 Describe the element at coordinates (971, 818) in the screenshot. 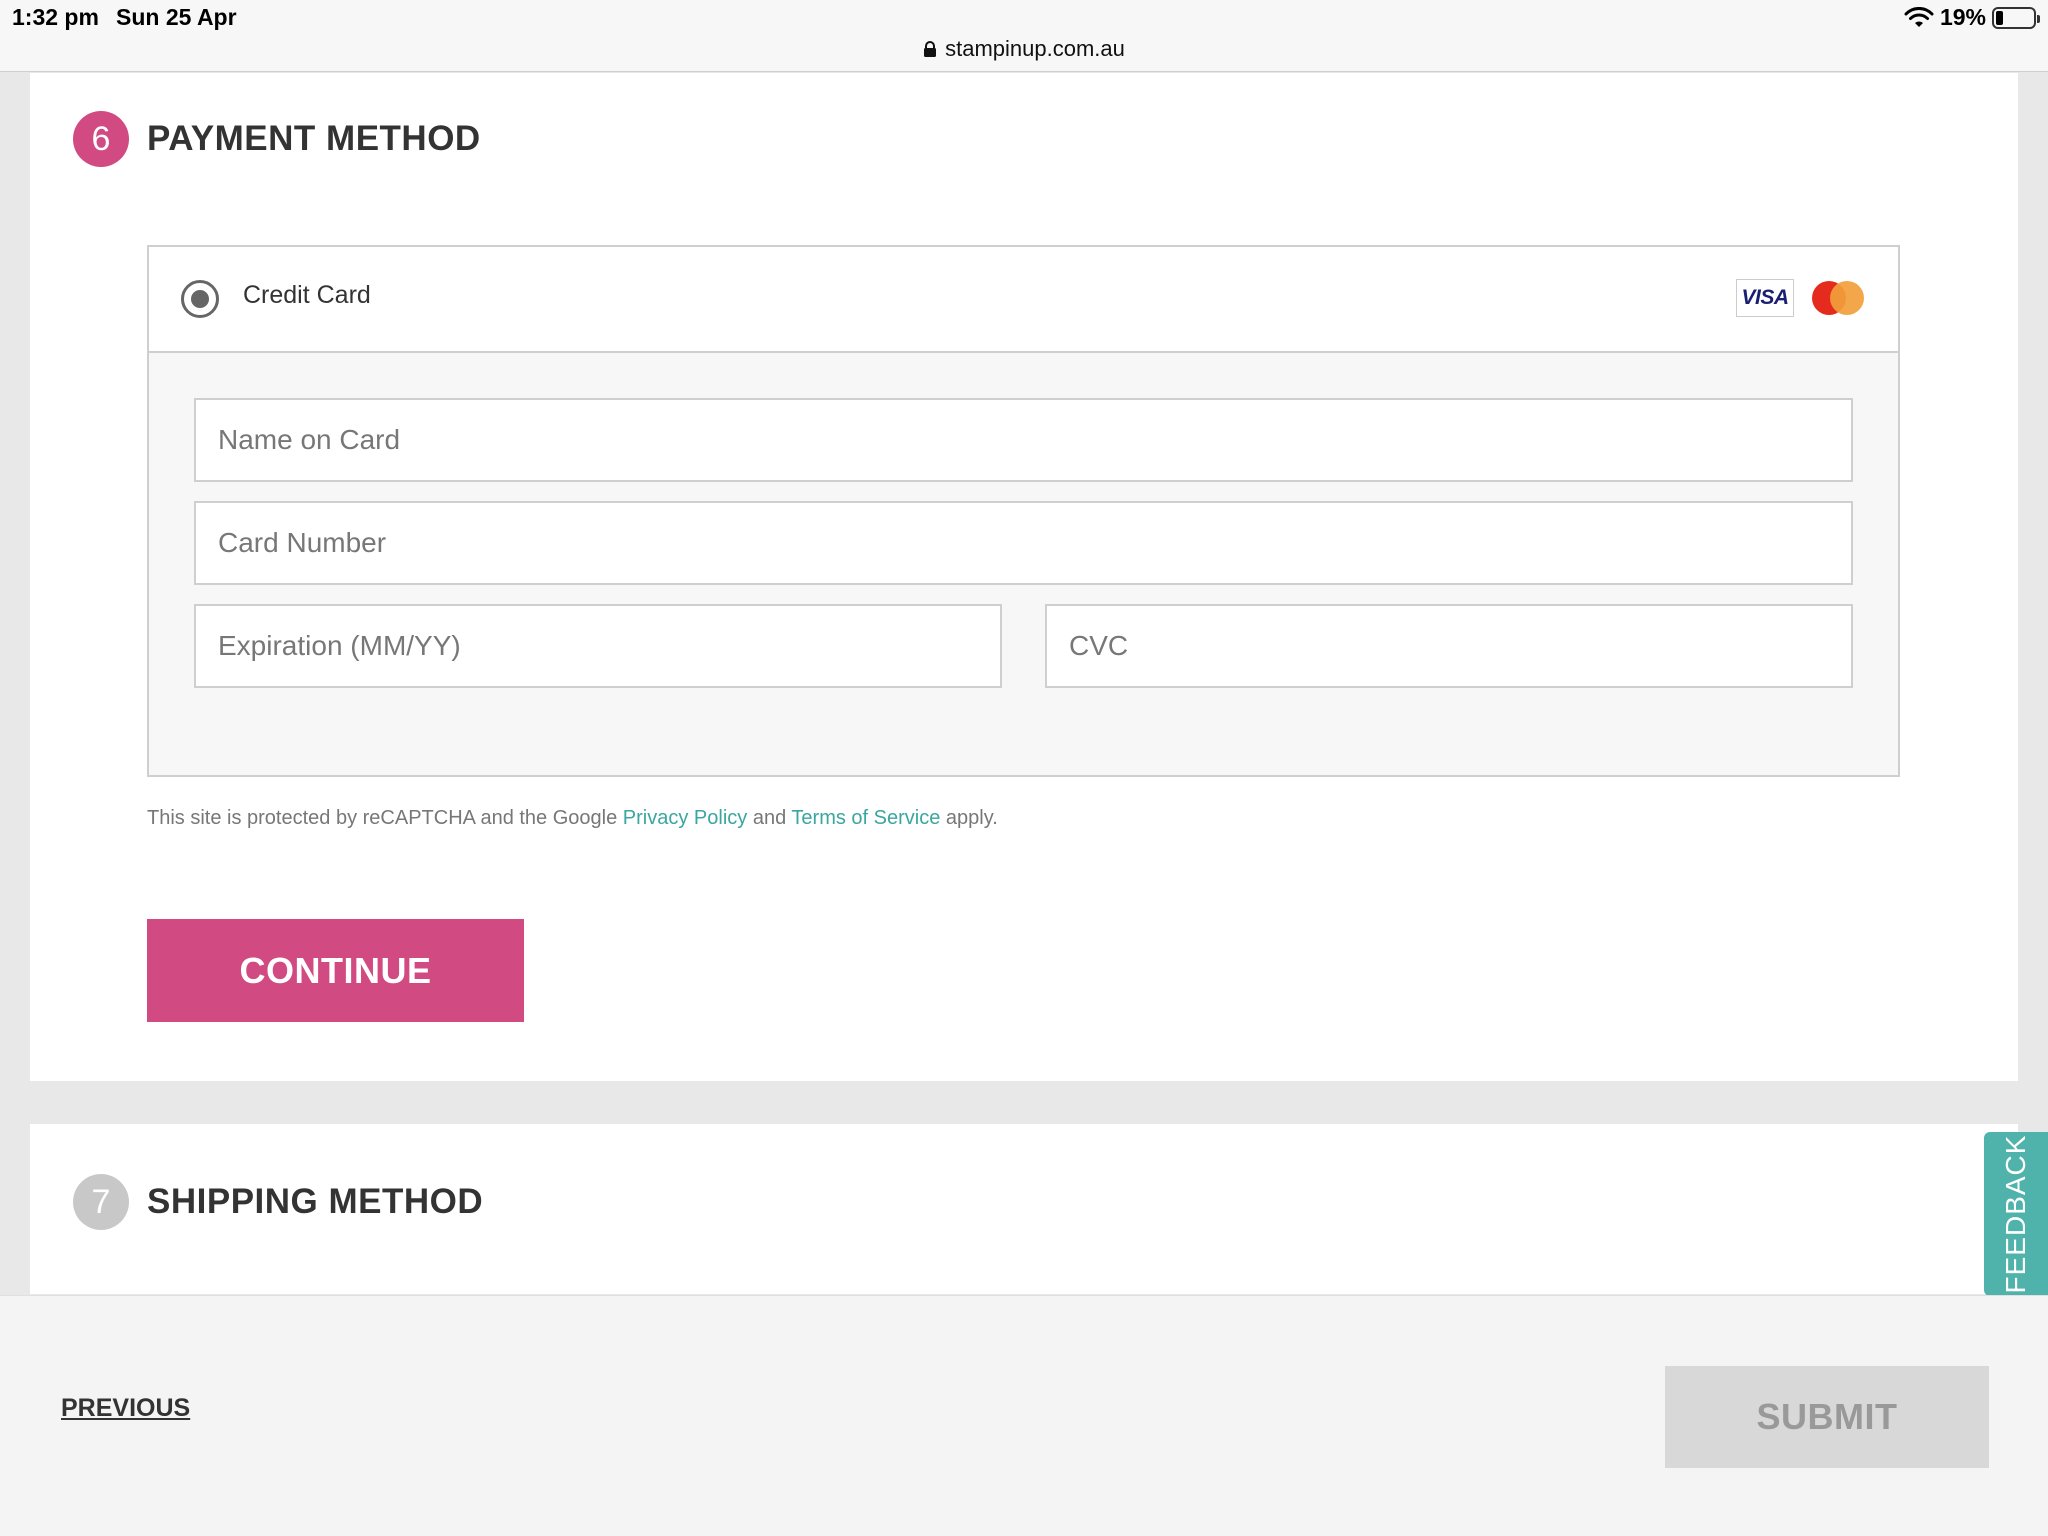

I see `recaptcha-suffix: apply.` at that location.